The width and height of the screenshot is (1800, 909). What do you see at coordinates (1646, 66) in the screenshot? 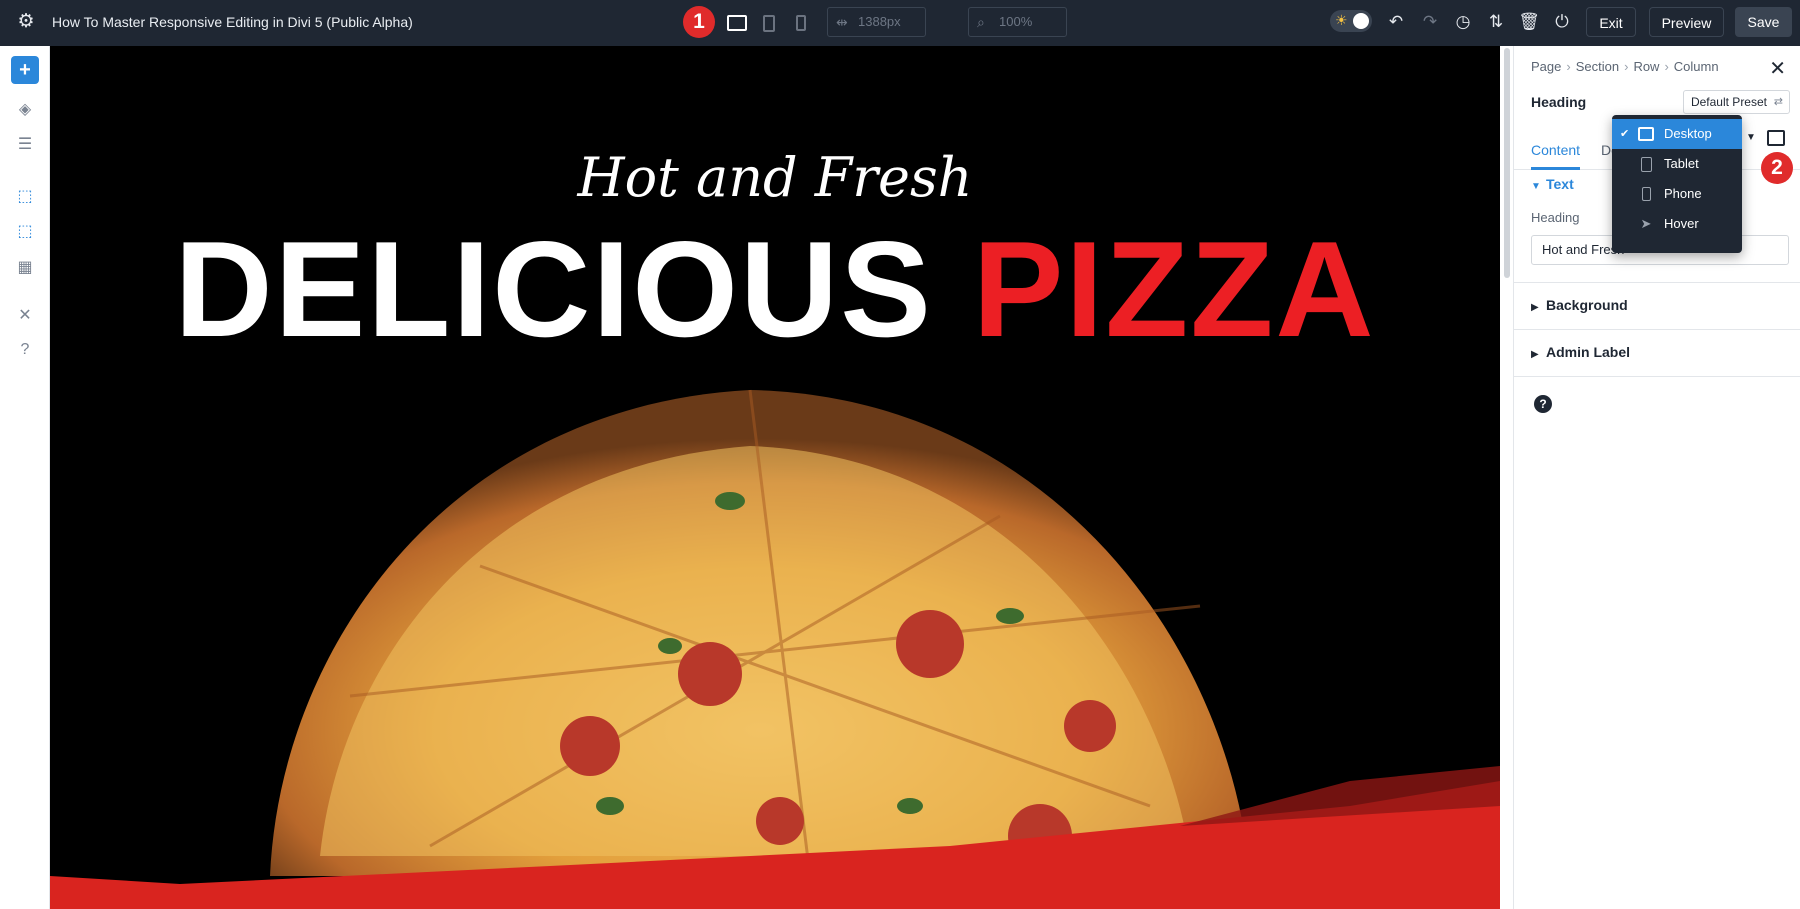
I see `breadcrumb-row: Row` at bounding box center [1646, 66].